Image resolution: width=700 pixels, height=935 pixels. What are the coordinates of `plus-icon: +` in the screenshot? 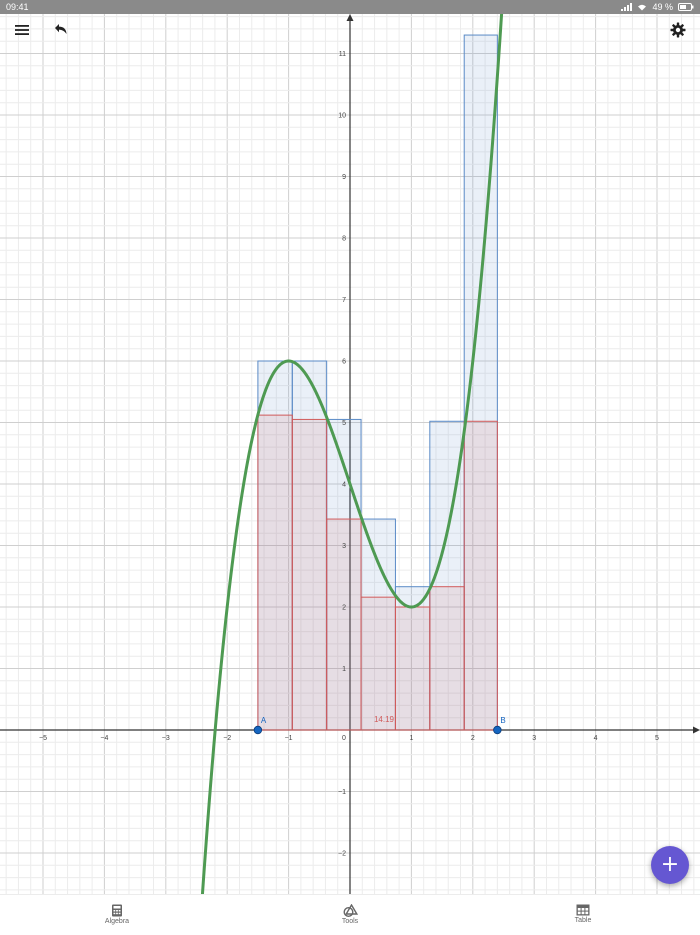 It's located at (670, 864).